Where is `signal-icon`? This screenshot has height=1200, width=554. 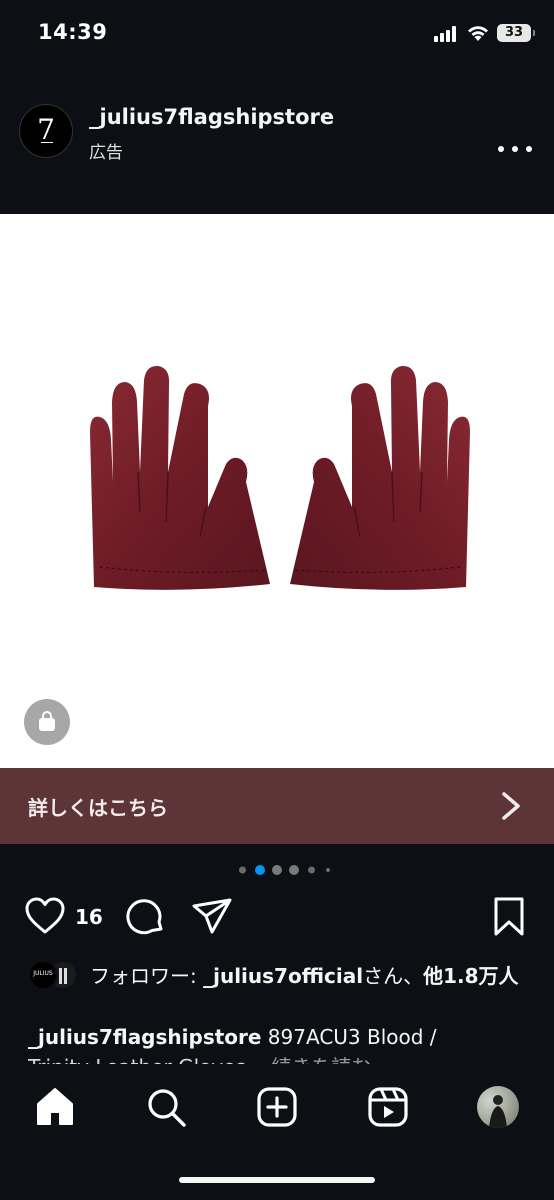 signal-icon is located at coordinates (447, 34).